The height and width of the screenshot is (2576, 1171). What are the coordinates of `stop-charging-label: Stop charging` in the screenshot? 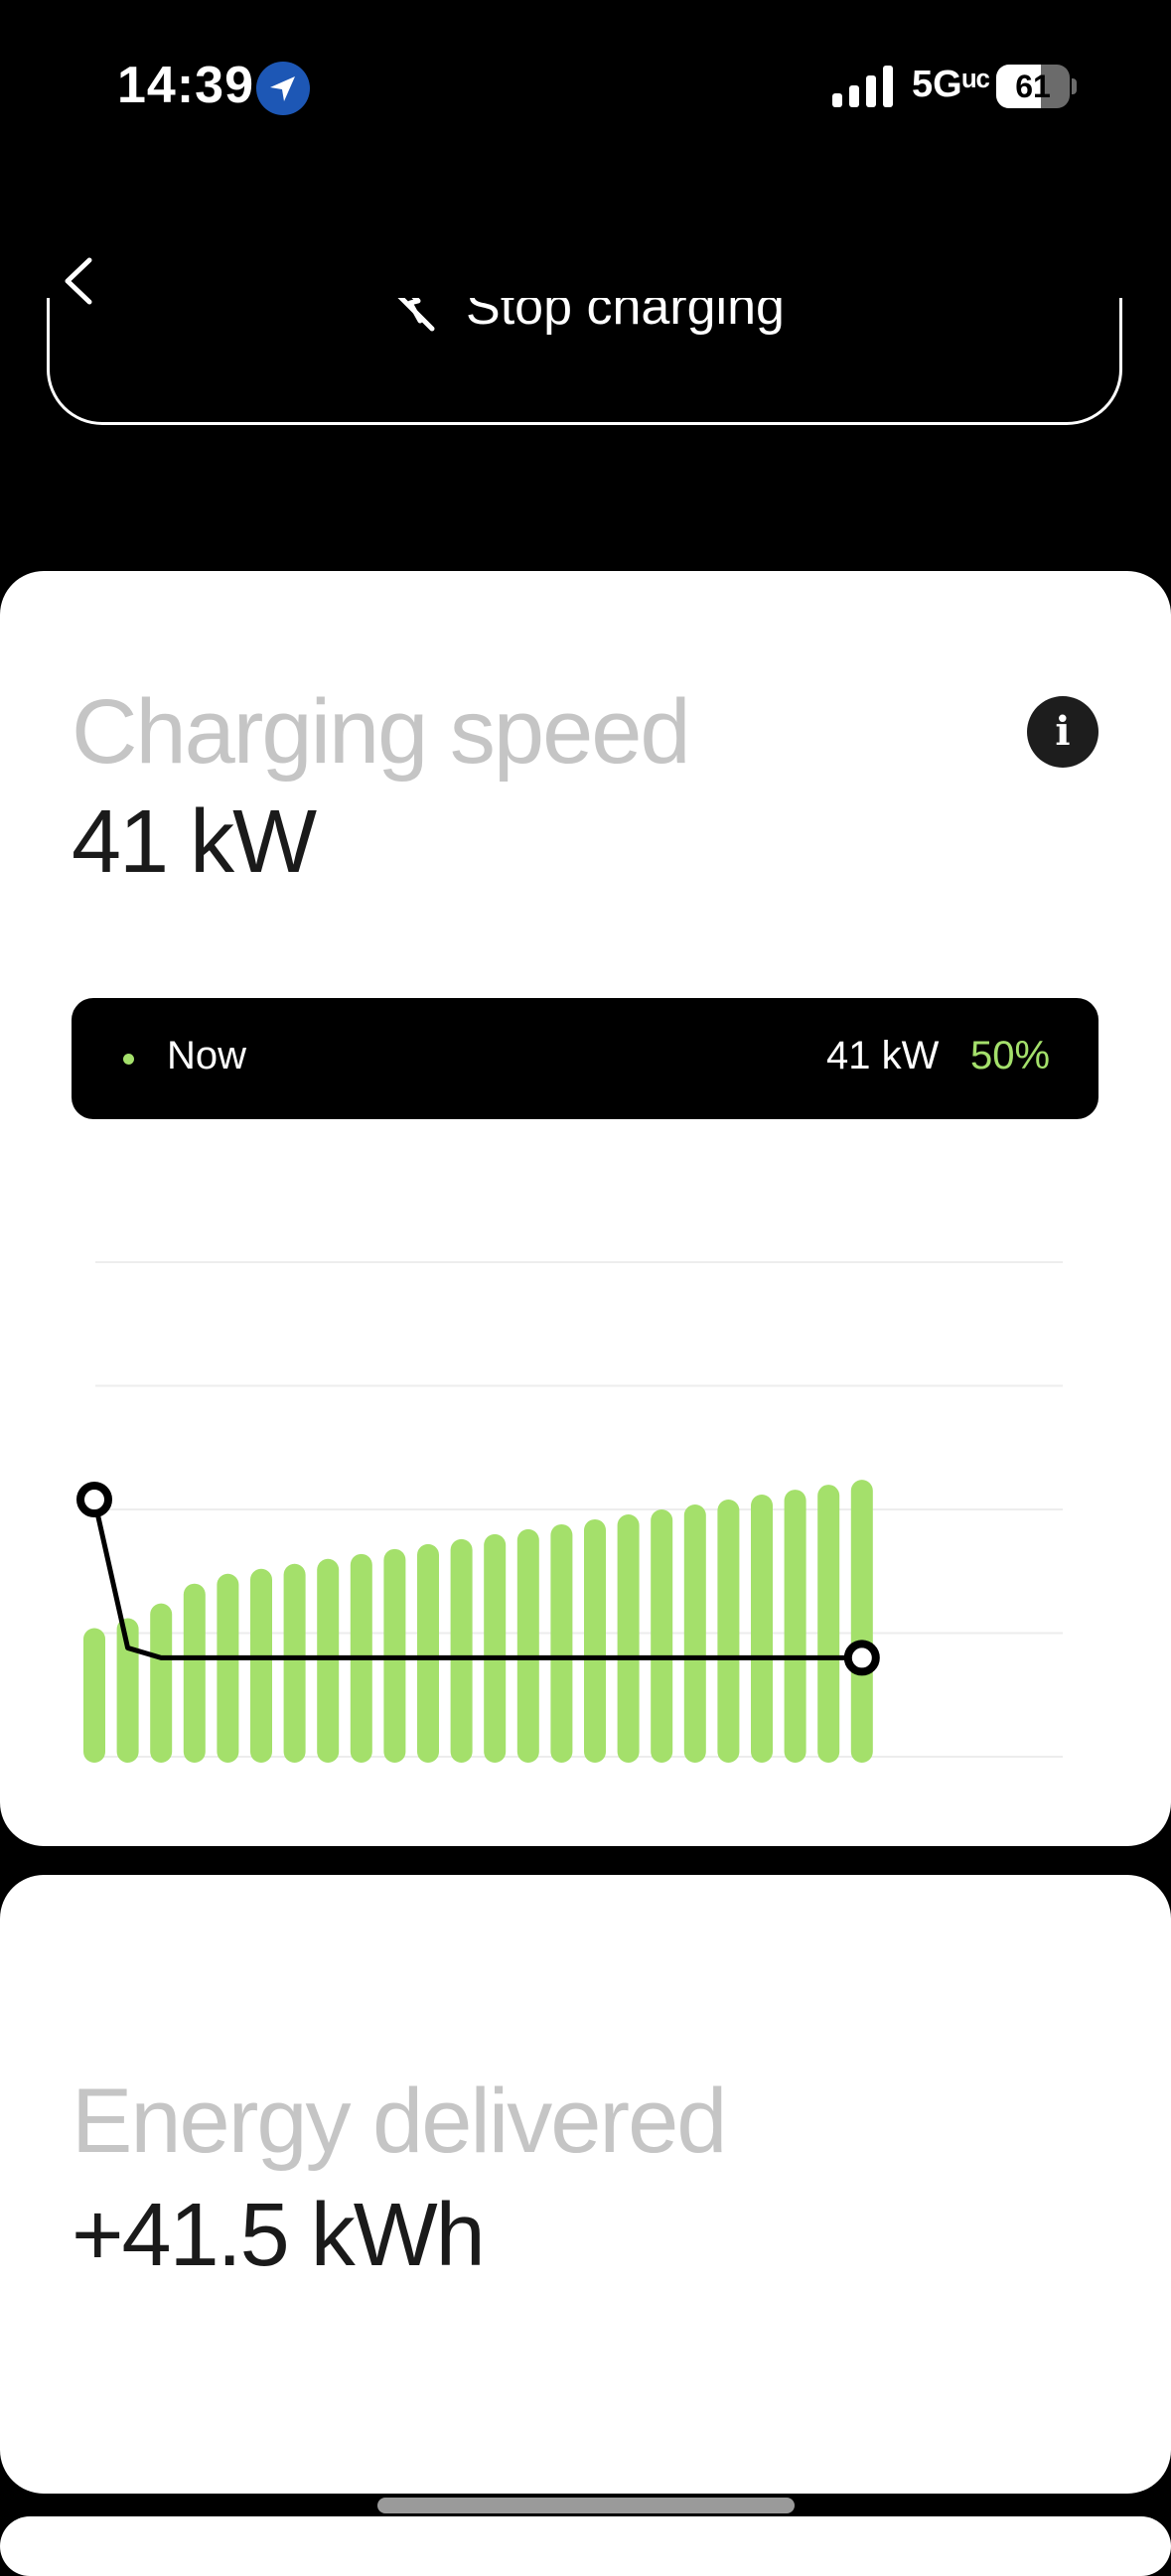 It's located at (625, 317).